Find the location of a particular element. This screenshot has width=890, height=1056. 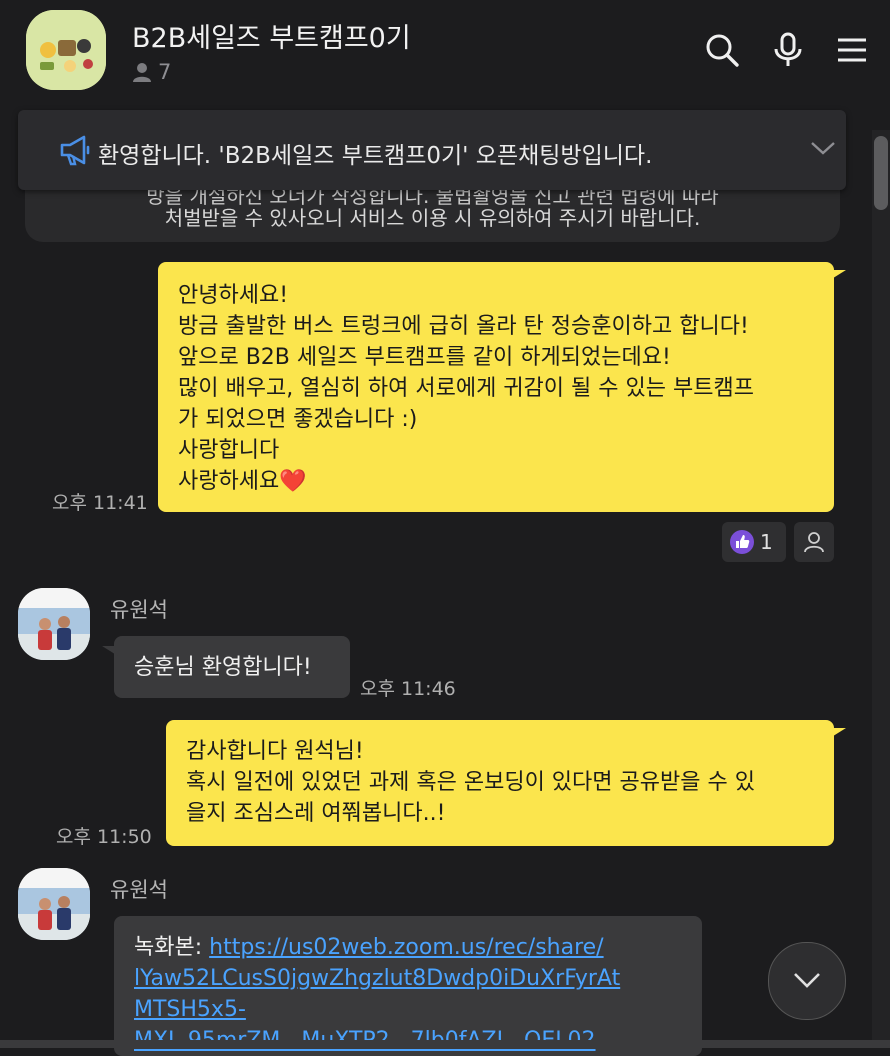

input-area-edge is located at coordinates (445, 1044).